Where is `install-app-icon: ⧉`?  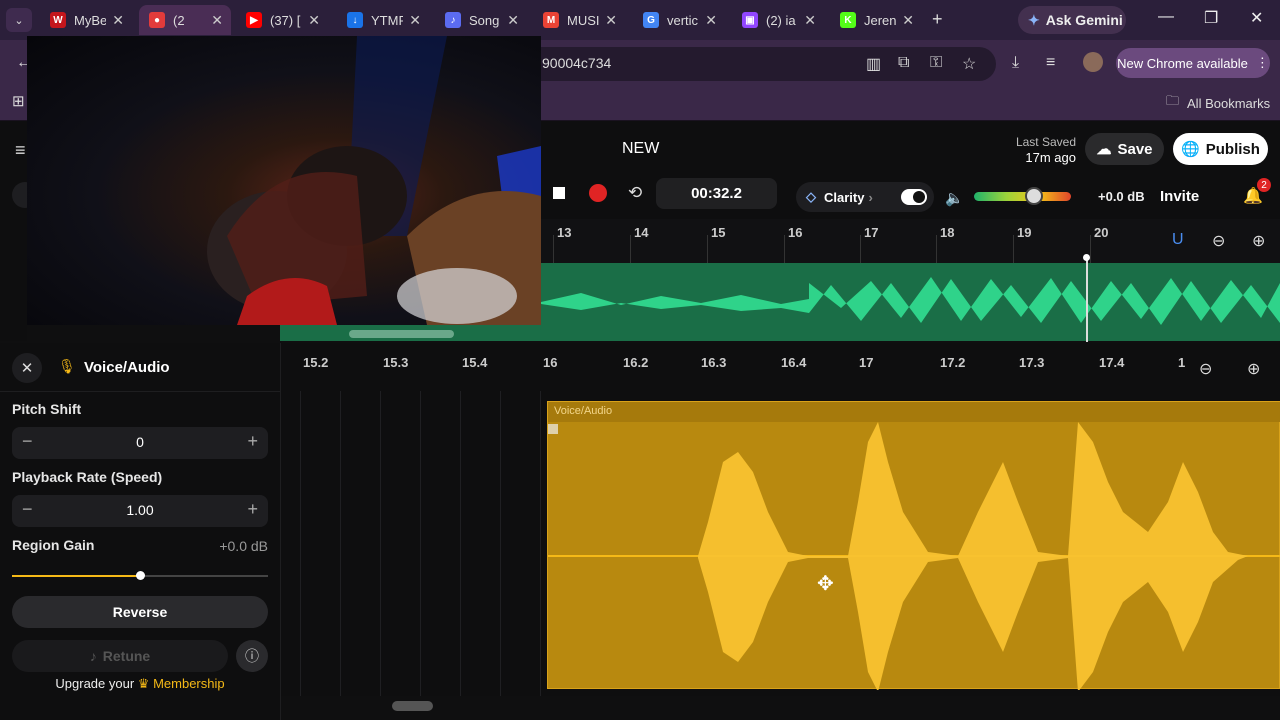
install-app-icon: ⧉ is located at coordinates (903, 63).